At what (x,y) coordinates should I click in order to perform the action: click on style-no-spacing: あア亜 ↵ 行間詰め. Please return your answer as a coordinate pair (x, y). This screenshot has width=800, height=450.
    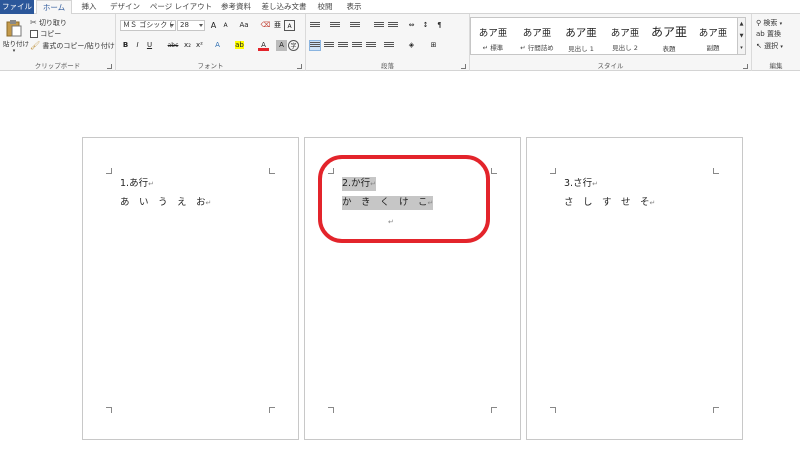
    Looking at the image, I should click on (537, 36).